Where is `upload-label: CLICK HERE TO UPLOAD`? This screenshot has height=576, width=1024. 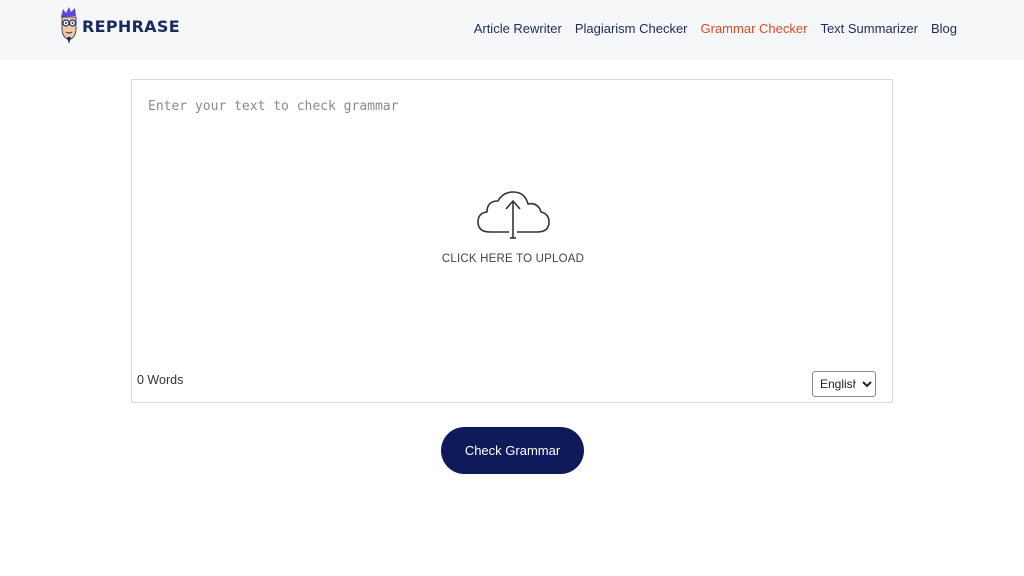 upload-label: CLICK HERE TO UPLOAD is located at coordinates (513, 259).